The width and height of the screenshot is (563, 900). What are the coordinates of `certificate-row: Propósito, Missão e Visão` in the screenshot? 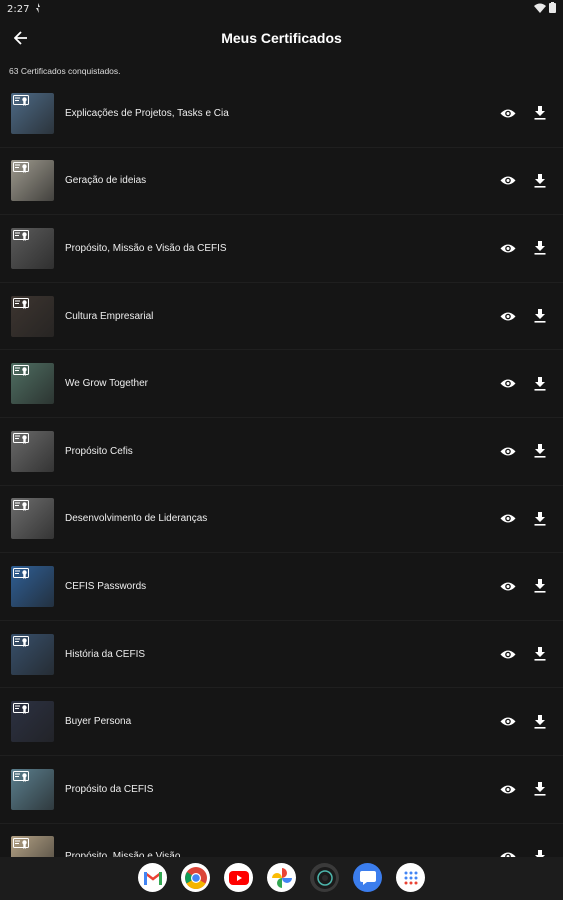 It's located at (281, 840).